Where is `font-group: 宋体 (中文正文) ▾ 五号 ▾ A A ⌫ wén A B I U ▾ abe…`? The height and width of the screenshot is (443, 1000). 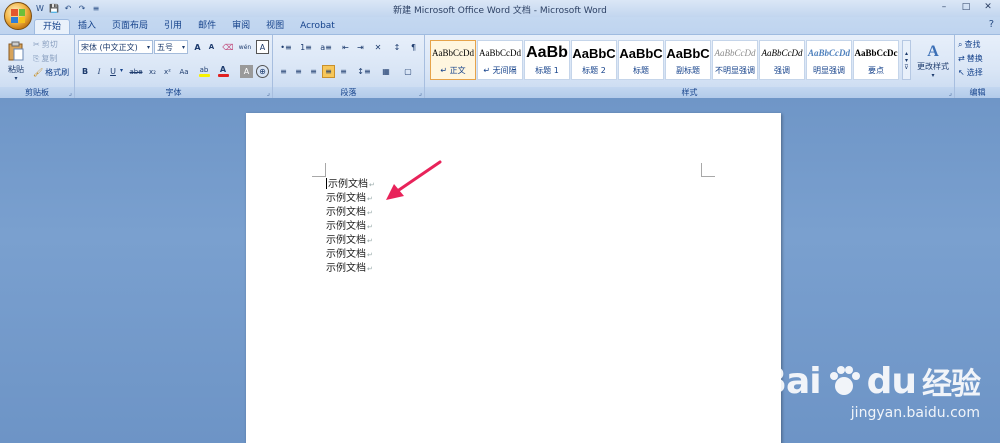 font-group: 宋体 (中文正文) ▾ 五号 ▾ A A ⌫ wén A B I U ▾ abe… is located at coordinates (174, 66).